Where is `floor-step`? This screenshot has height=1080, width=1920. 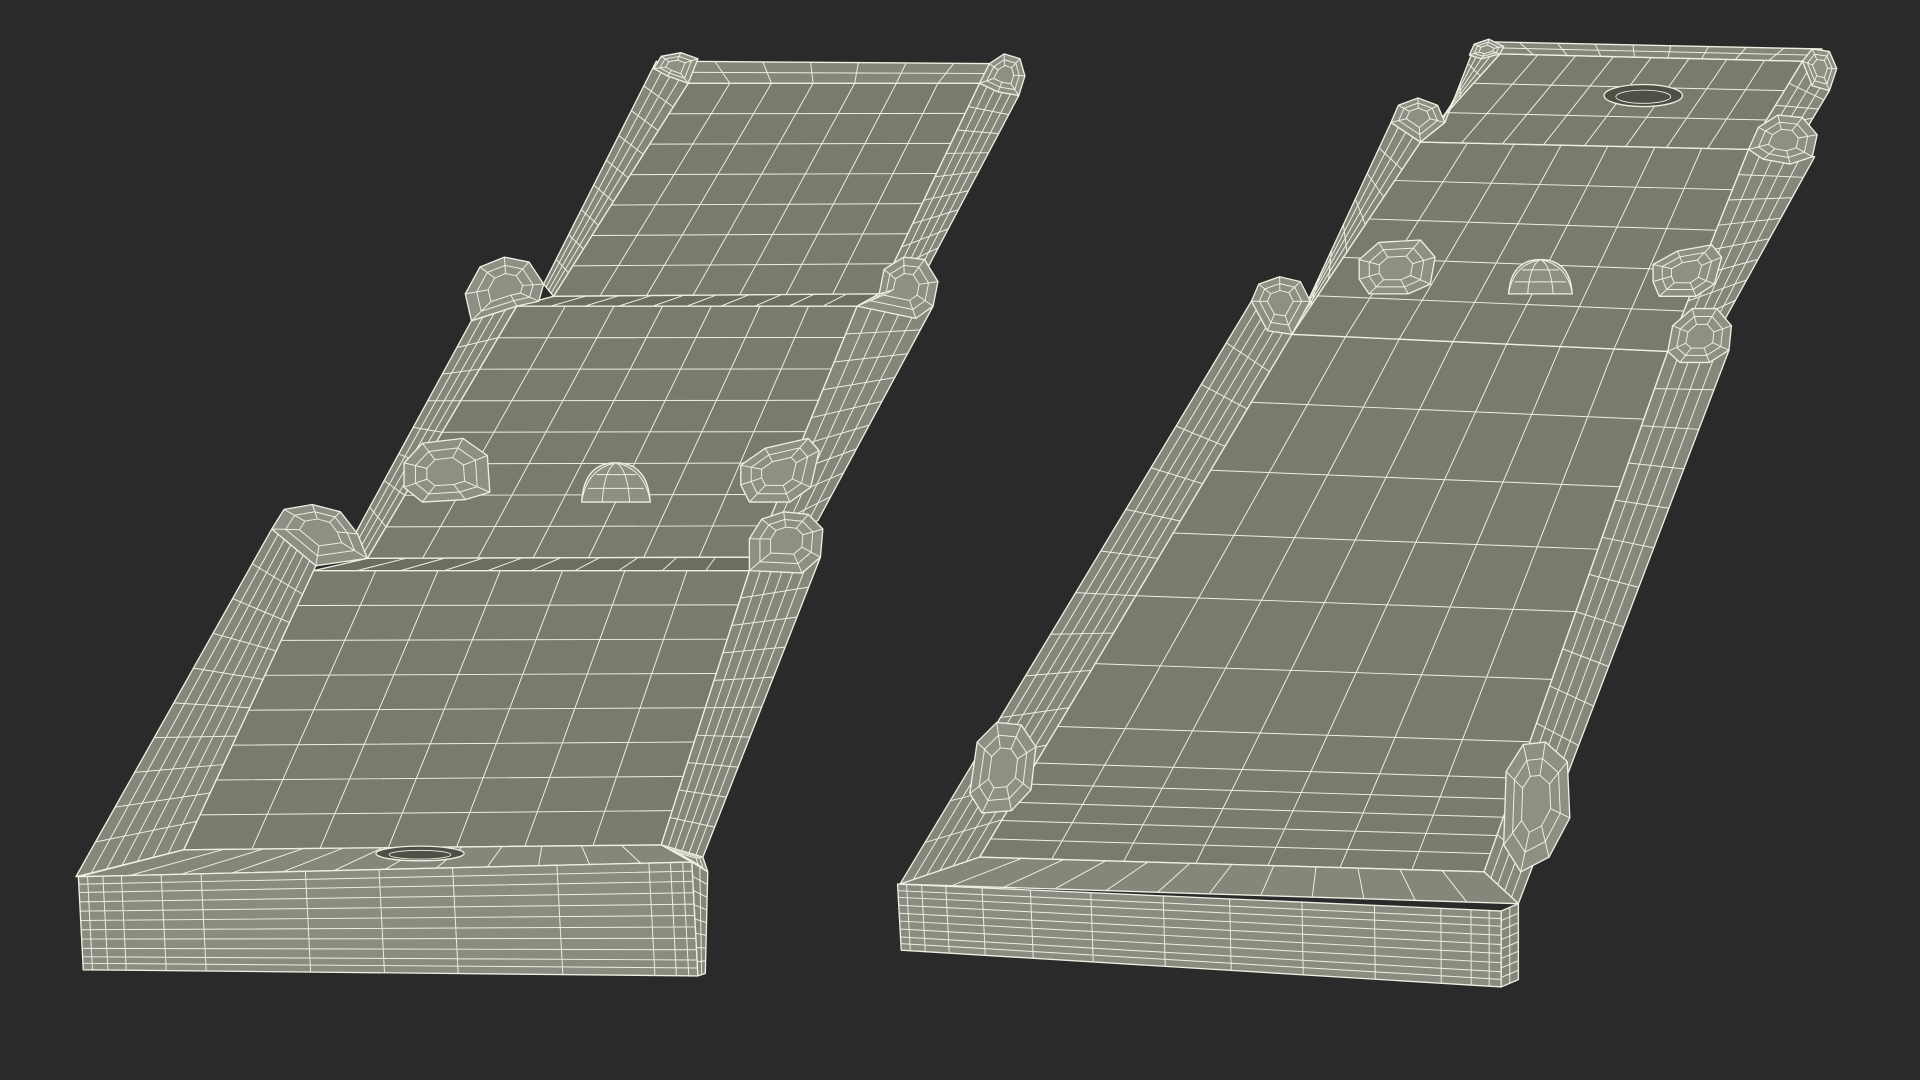
floor-step is located at coordinates (533, 564).